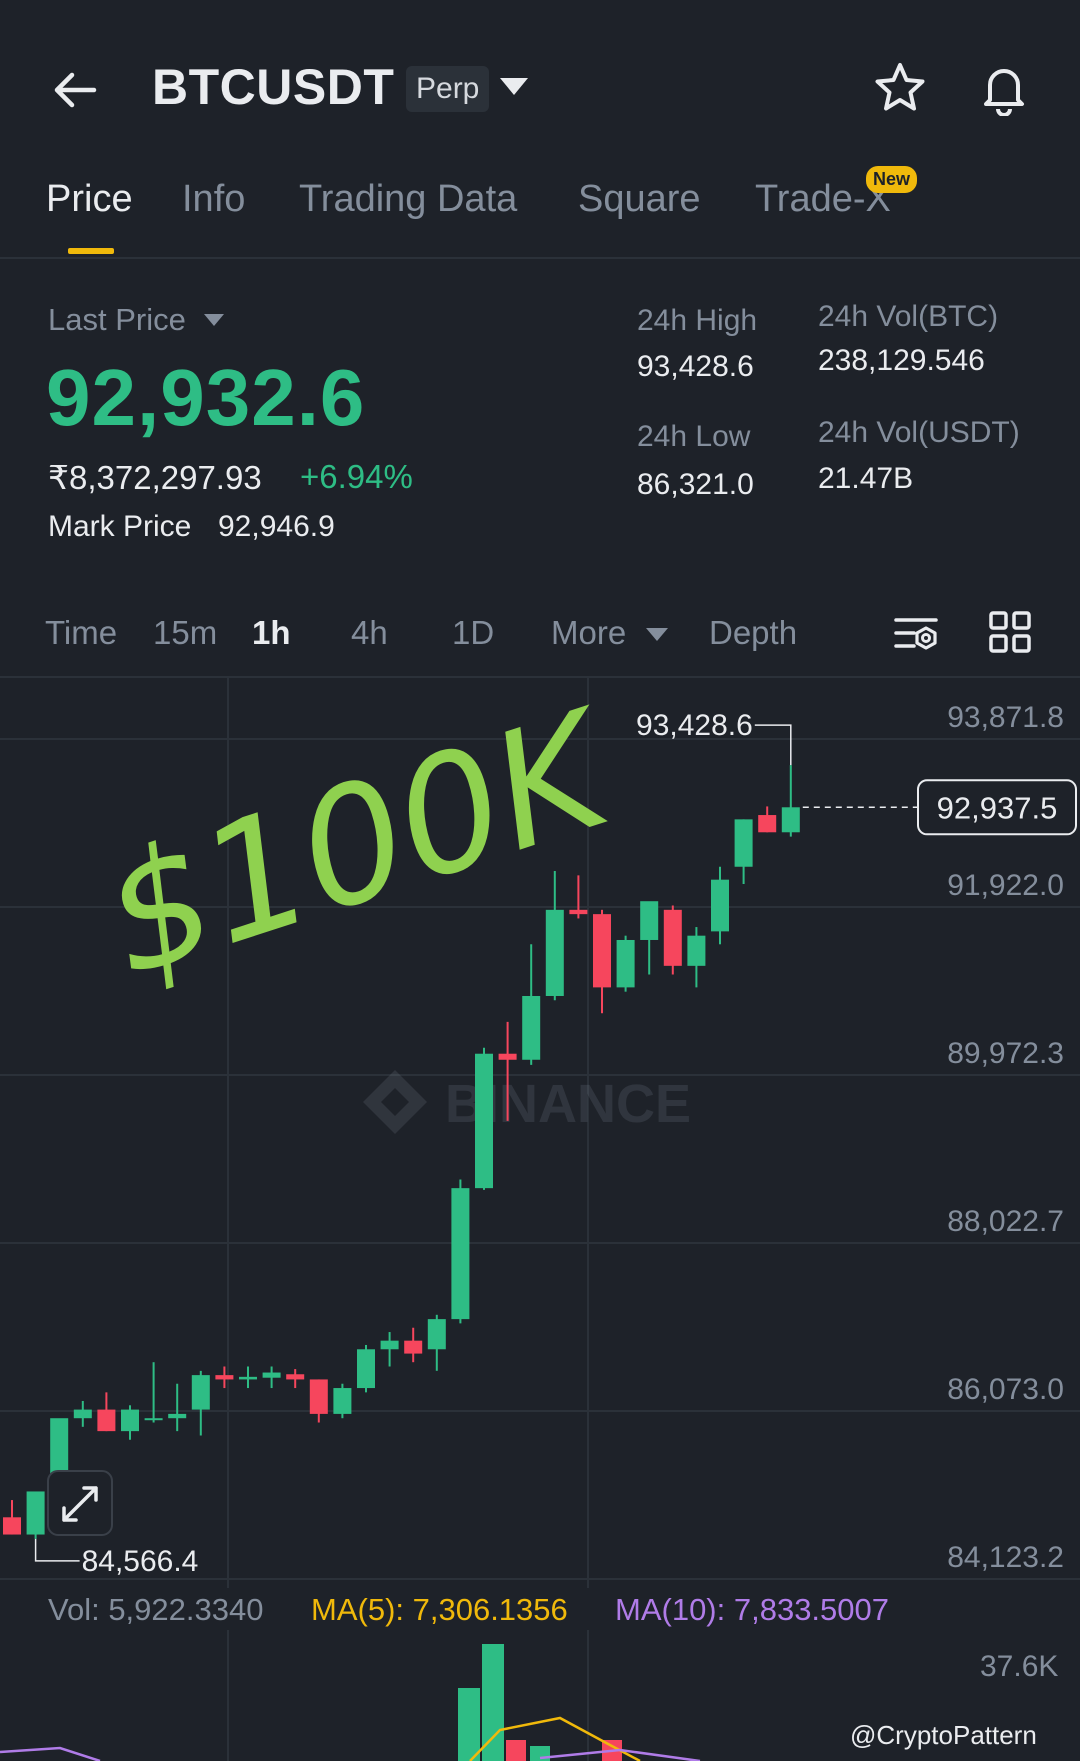 The width and height of the screenshot is (1080, 1761). What do you see at coordinates (395, 1102) in the screenshot?
I see `binance-logo-icon` at bounding box center [395, 1102].